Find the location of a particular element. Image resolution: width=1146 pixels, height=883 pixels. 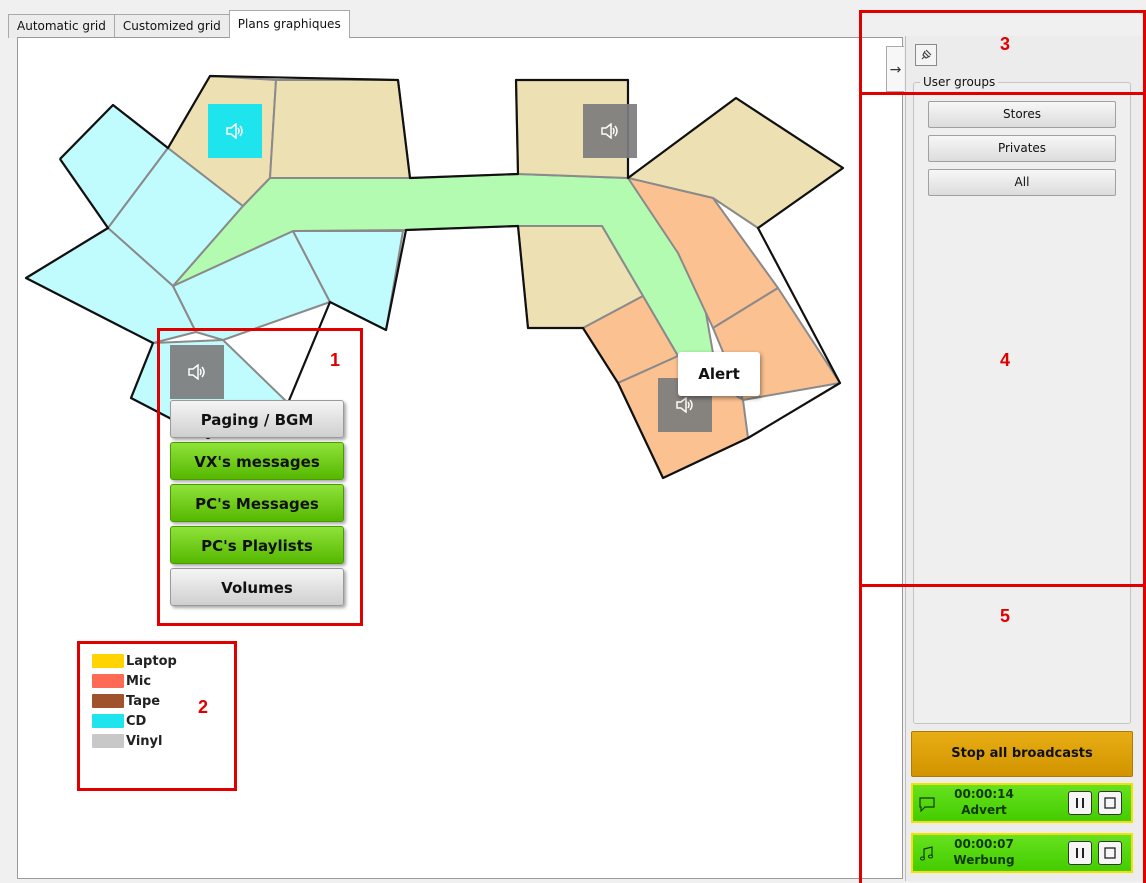

broadcast-name: Werbung is located at coordinates (984, 860).